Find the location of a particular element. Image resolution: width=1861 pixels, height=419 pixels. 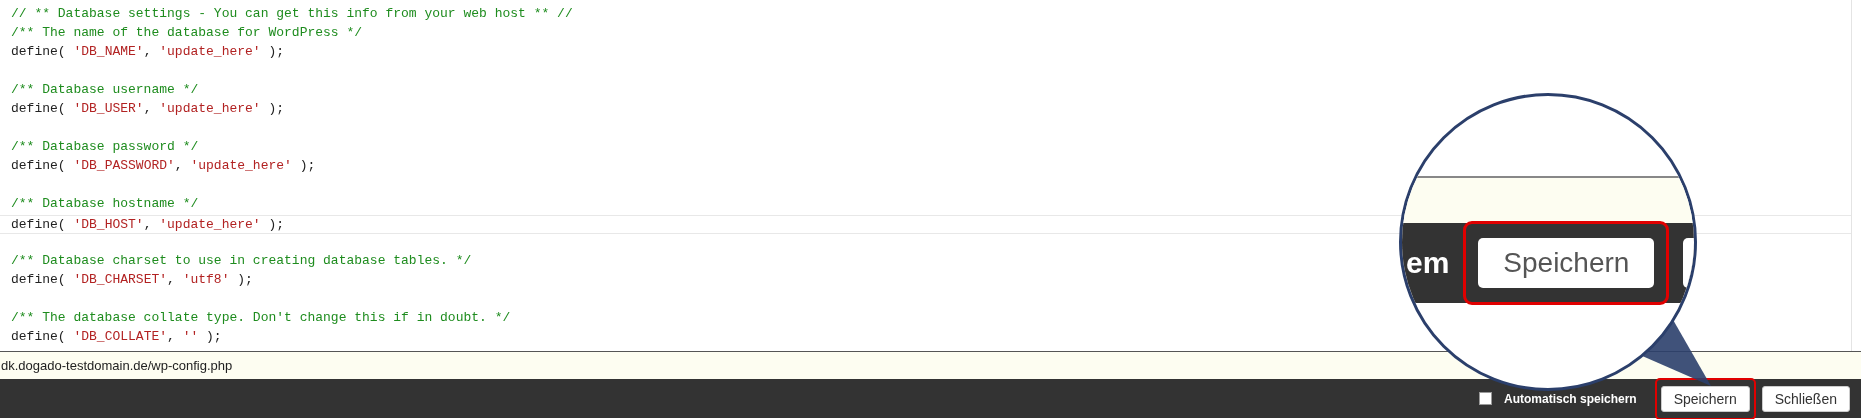

close-button: Schließen is located at coordinates (1805, 398).